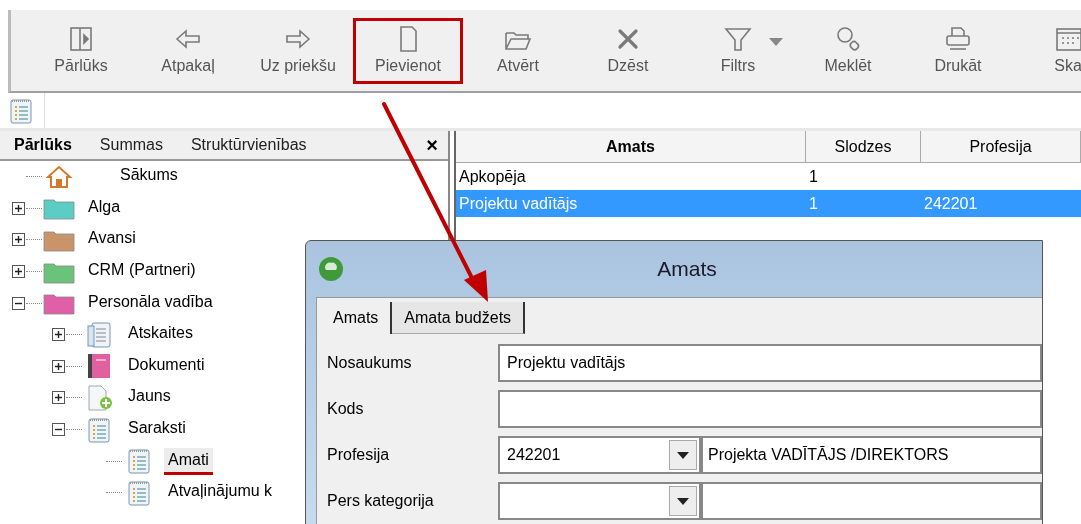 This screenshot has height=524, width=1081. I want to click on tree-item: Jauns, so click(149, 398).